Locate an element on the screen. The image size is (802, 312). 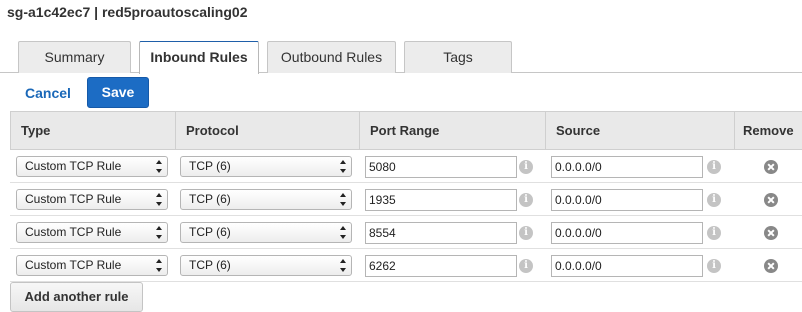
tab-tags: Tags is located at coordinates (458, 57).